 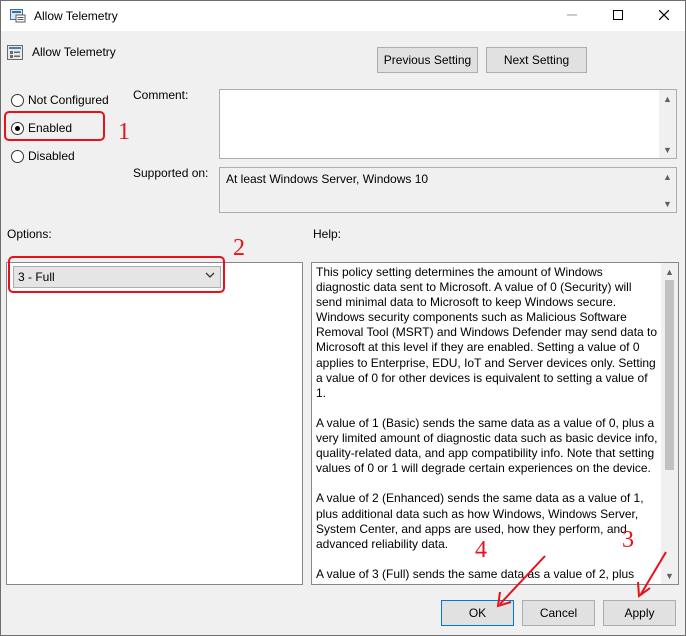 What do you see at coordinates (667, 124) in the screenshot?
I see `comment-scrollbar: ▲ ▼` at bounding box center [667, 124].